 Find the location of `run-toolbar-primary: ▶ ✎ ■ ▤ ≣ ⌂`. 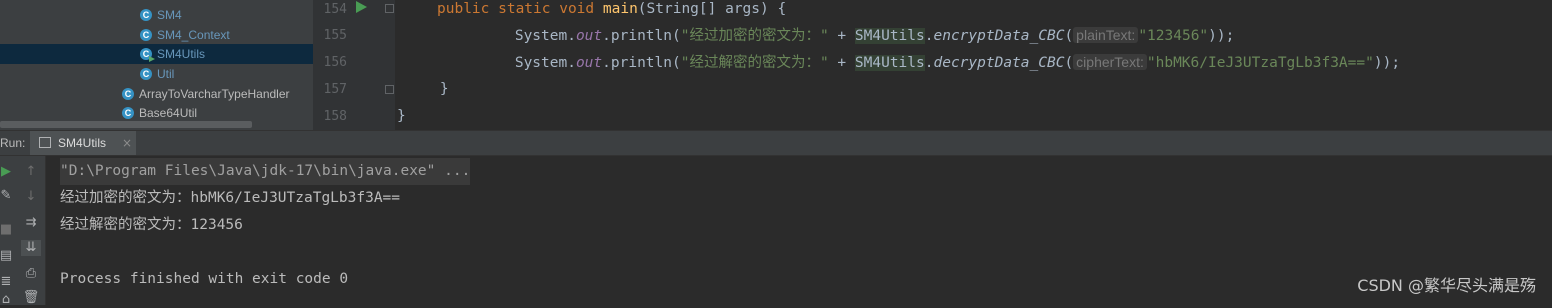

run-toolbar-primary: ▶ ✎ ■ ▤ ≣ ⌂ is located at coordinates (8, 232).